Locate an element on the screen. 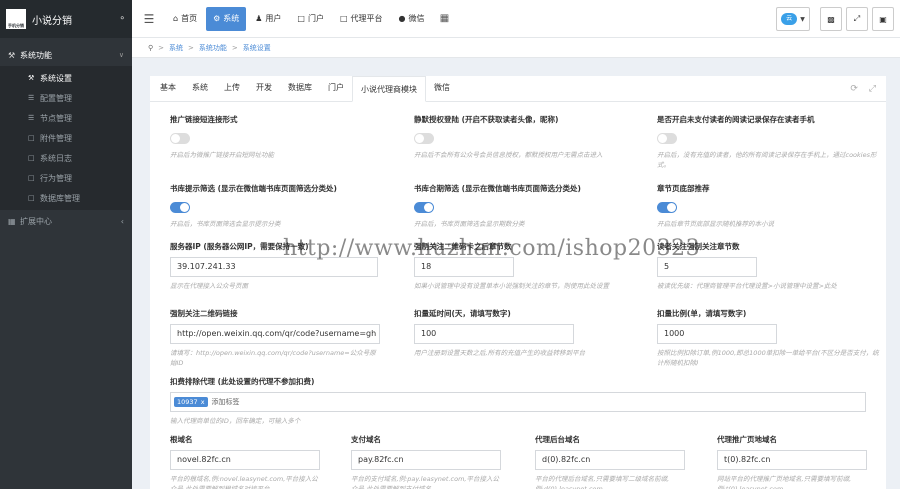 The image size is (900, 489). field-label: 扣费排除代理 (此处设置的代理不参加扣费) is located at coordinates (242, 381).